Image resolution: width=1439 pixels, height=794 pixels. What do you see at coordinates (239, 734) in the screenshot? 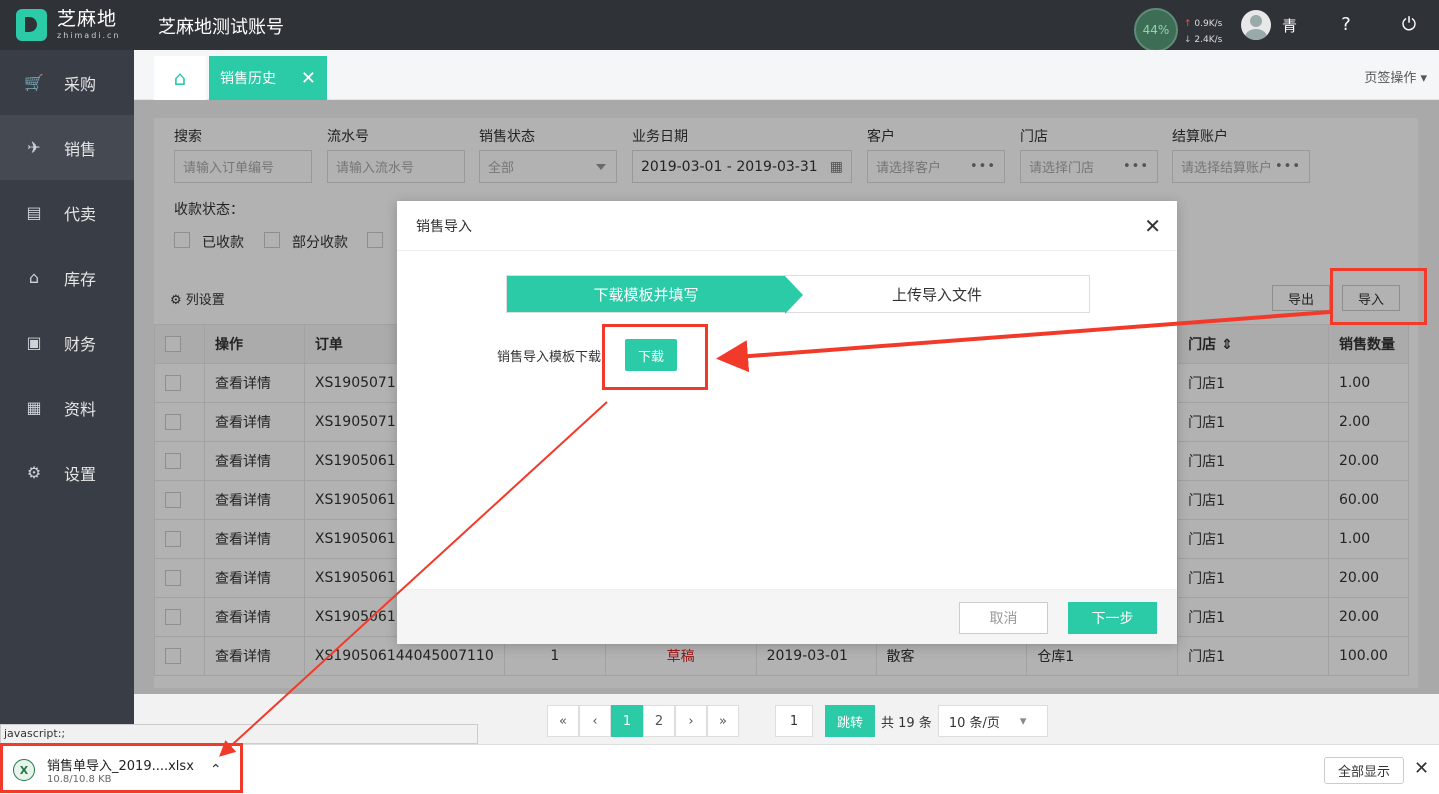
I see `status-url: javascript:;` at bounding box center [239, 734].